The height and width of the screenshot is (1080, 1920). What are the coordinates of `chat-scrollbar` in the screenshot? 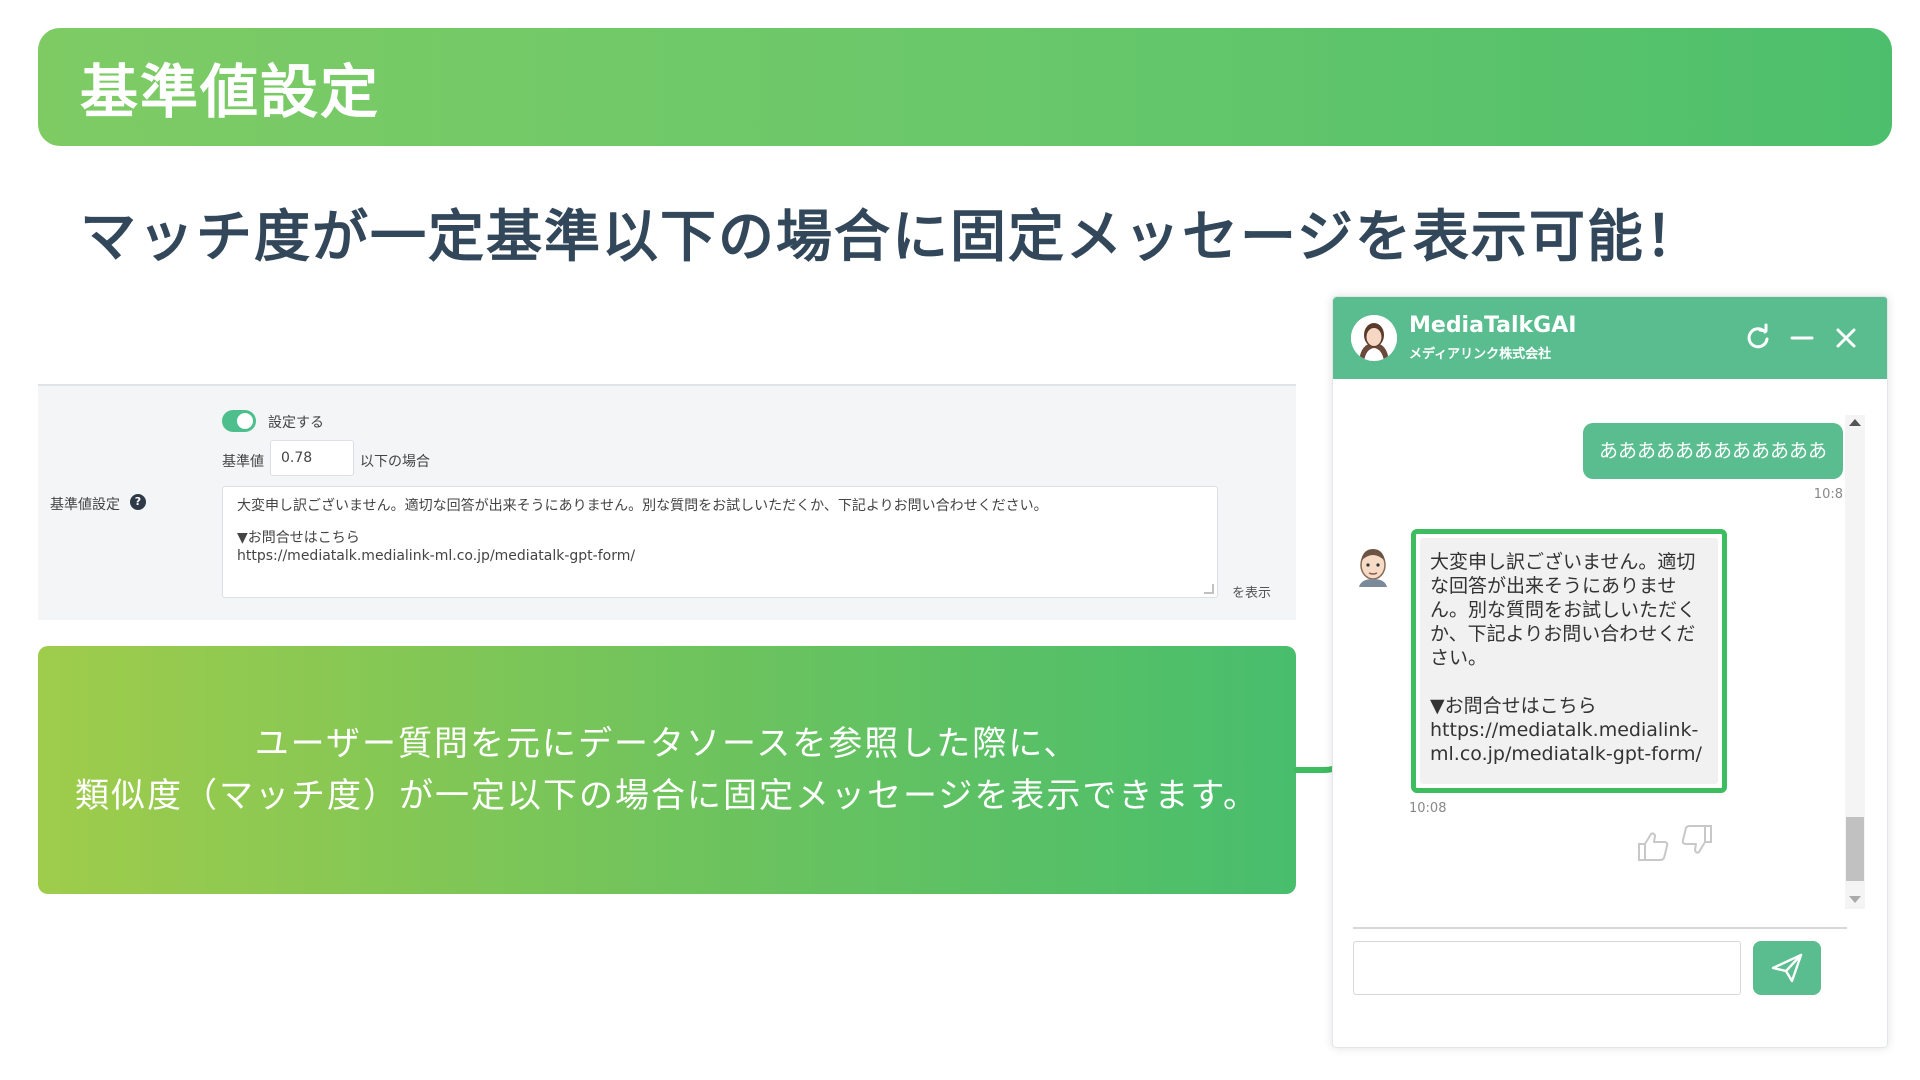 It's located at (1855, 662).